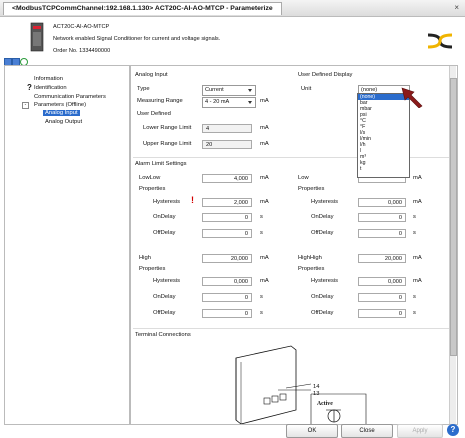 This screenshot has height=438, width=465. What do you see at coordinates (164, 233) in the screenshot?
I see `lowlow-offdelay-label: OffDelay` at bounding box center [164, 233].